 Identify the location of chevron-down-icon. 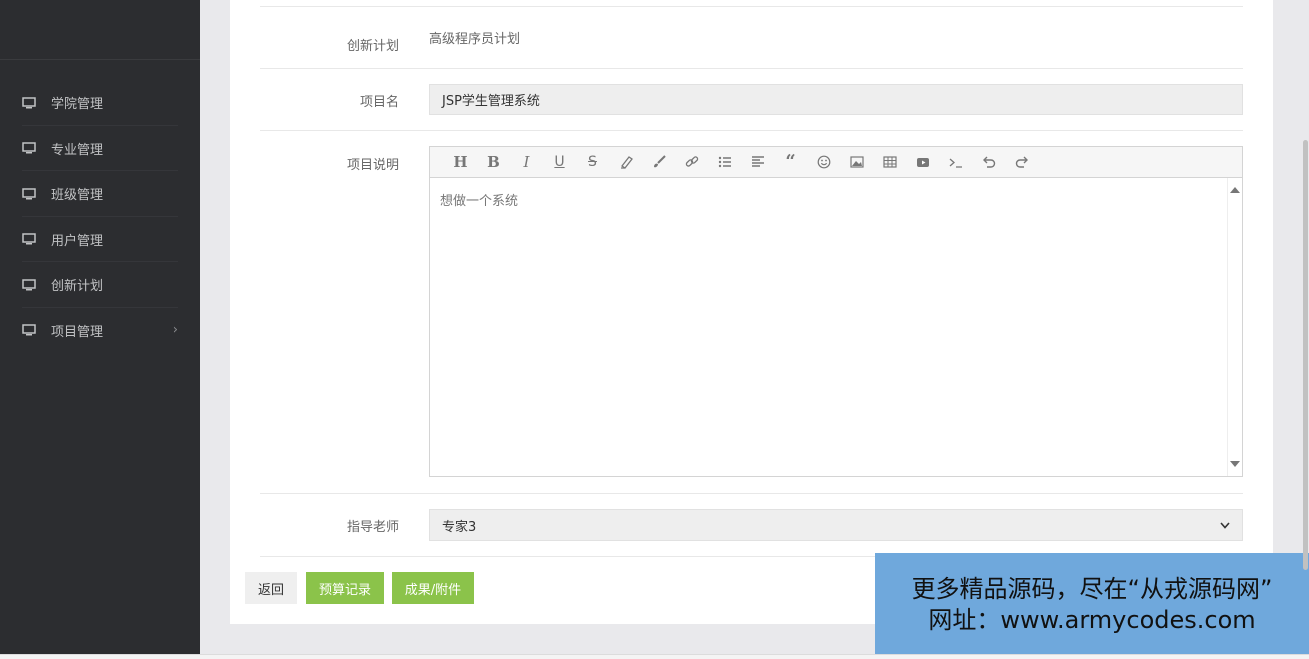
(1225, 525).